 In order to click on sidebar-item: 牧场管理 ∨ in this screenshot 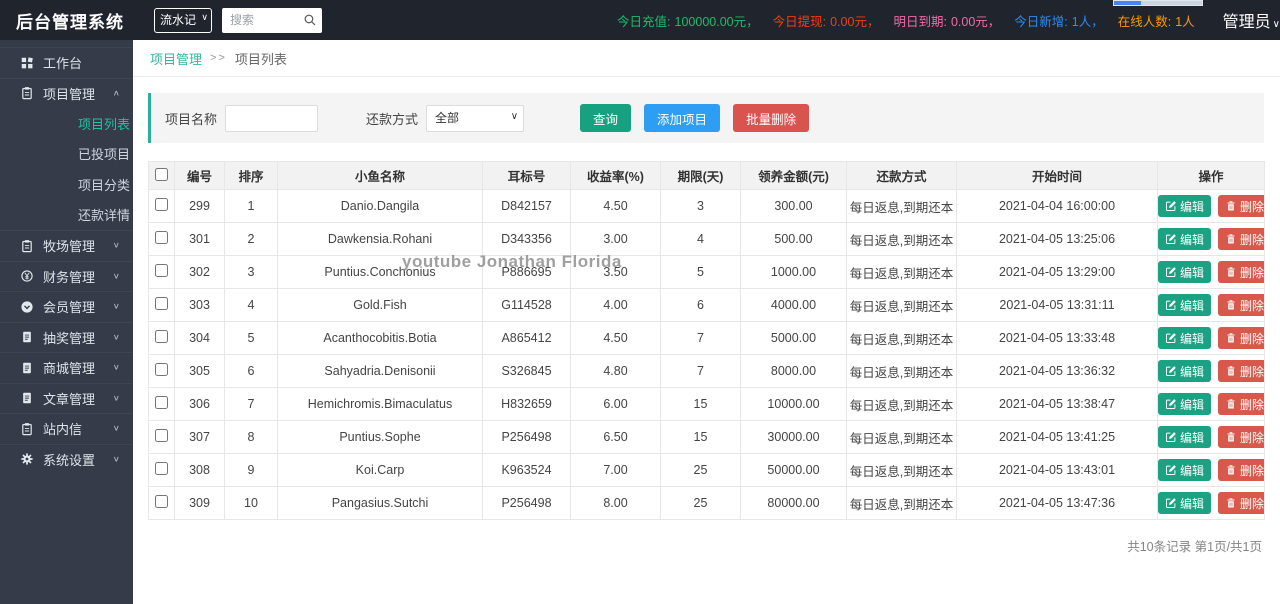, I will do `click(66, 245)`.